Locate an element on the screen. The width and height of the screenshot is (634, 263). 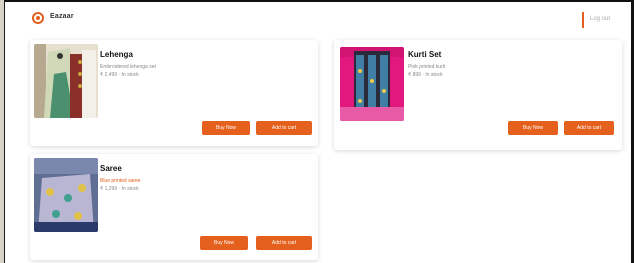
product-image-kurti is located at coordinates (372, 84).